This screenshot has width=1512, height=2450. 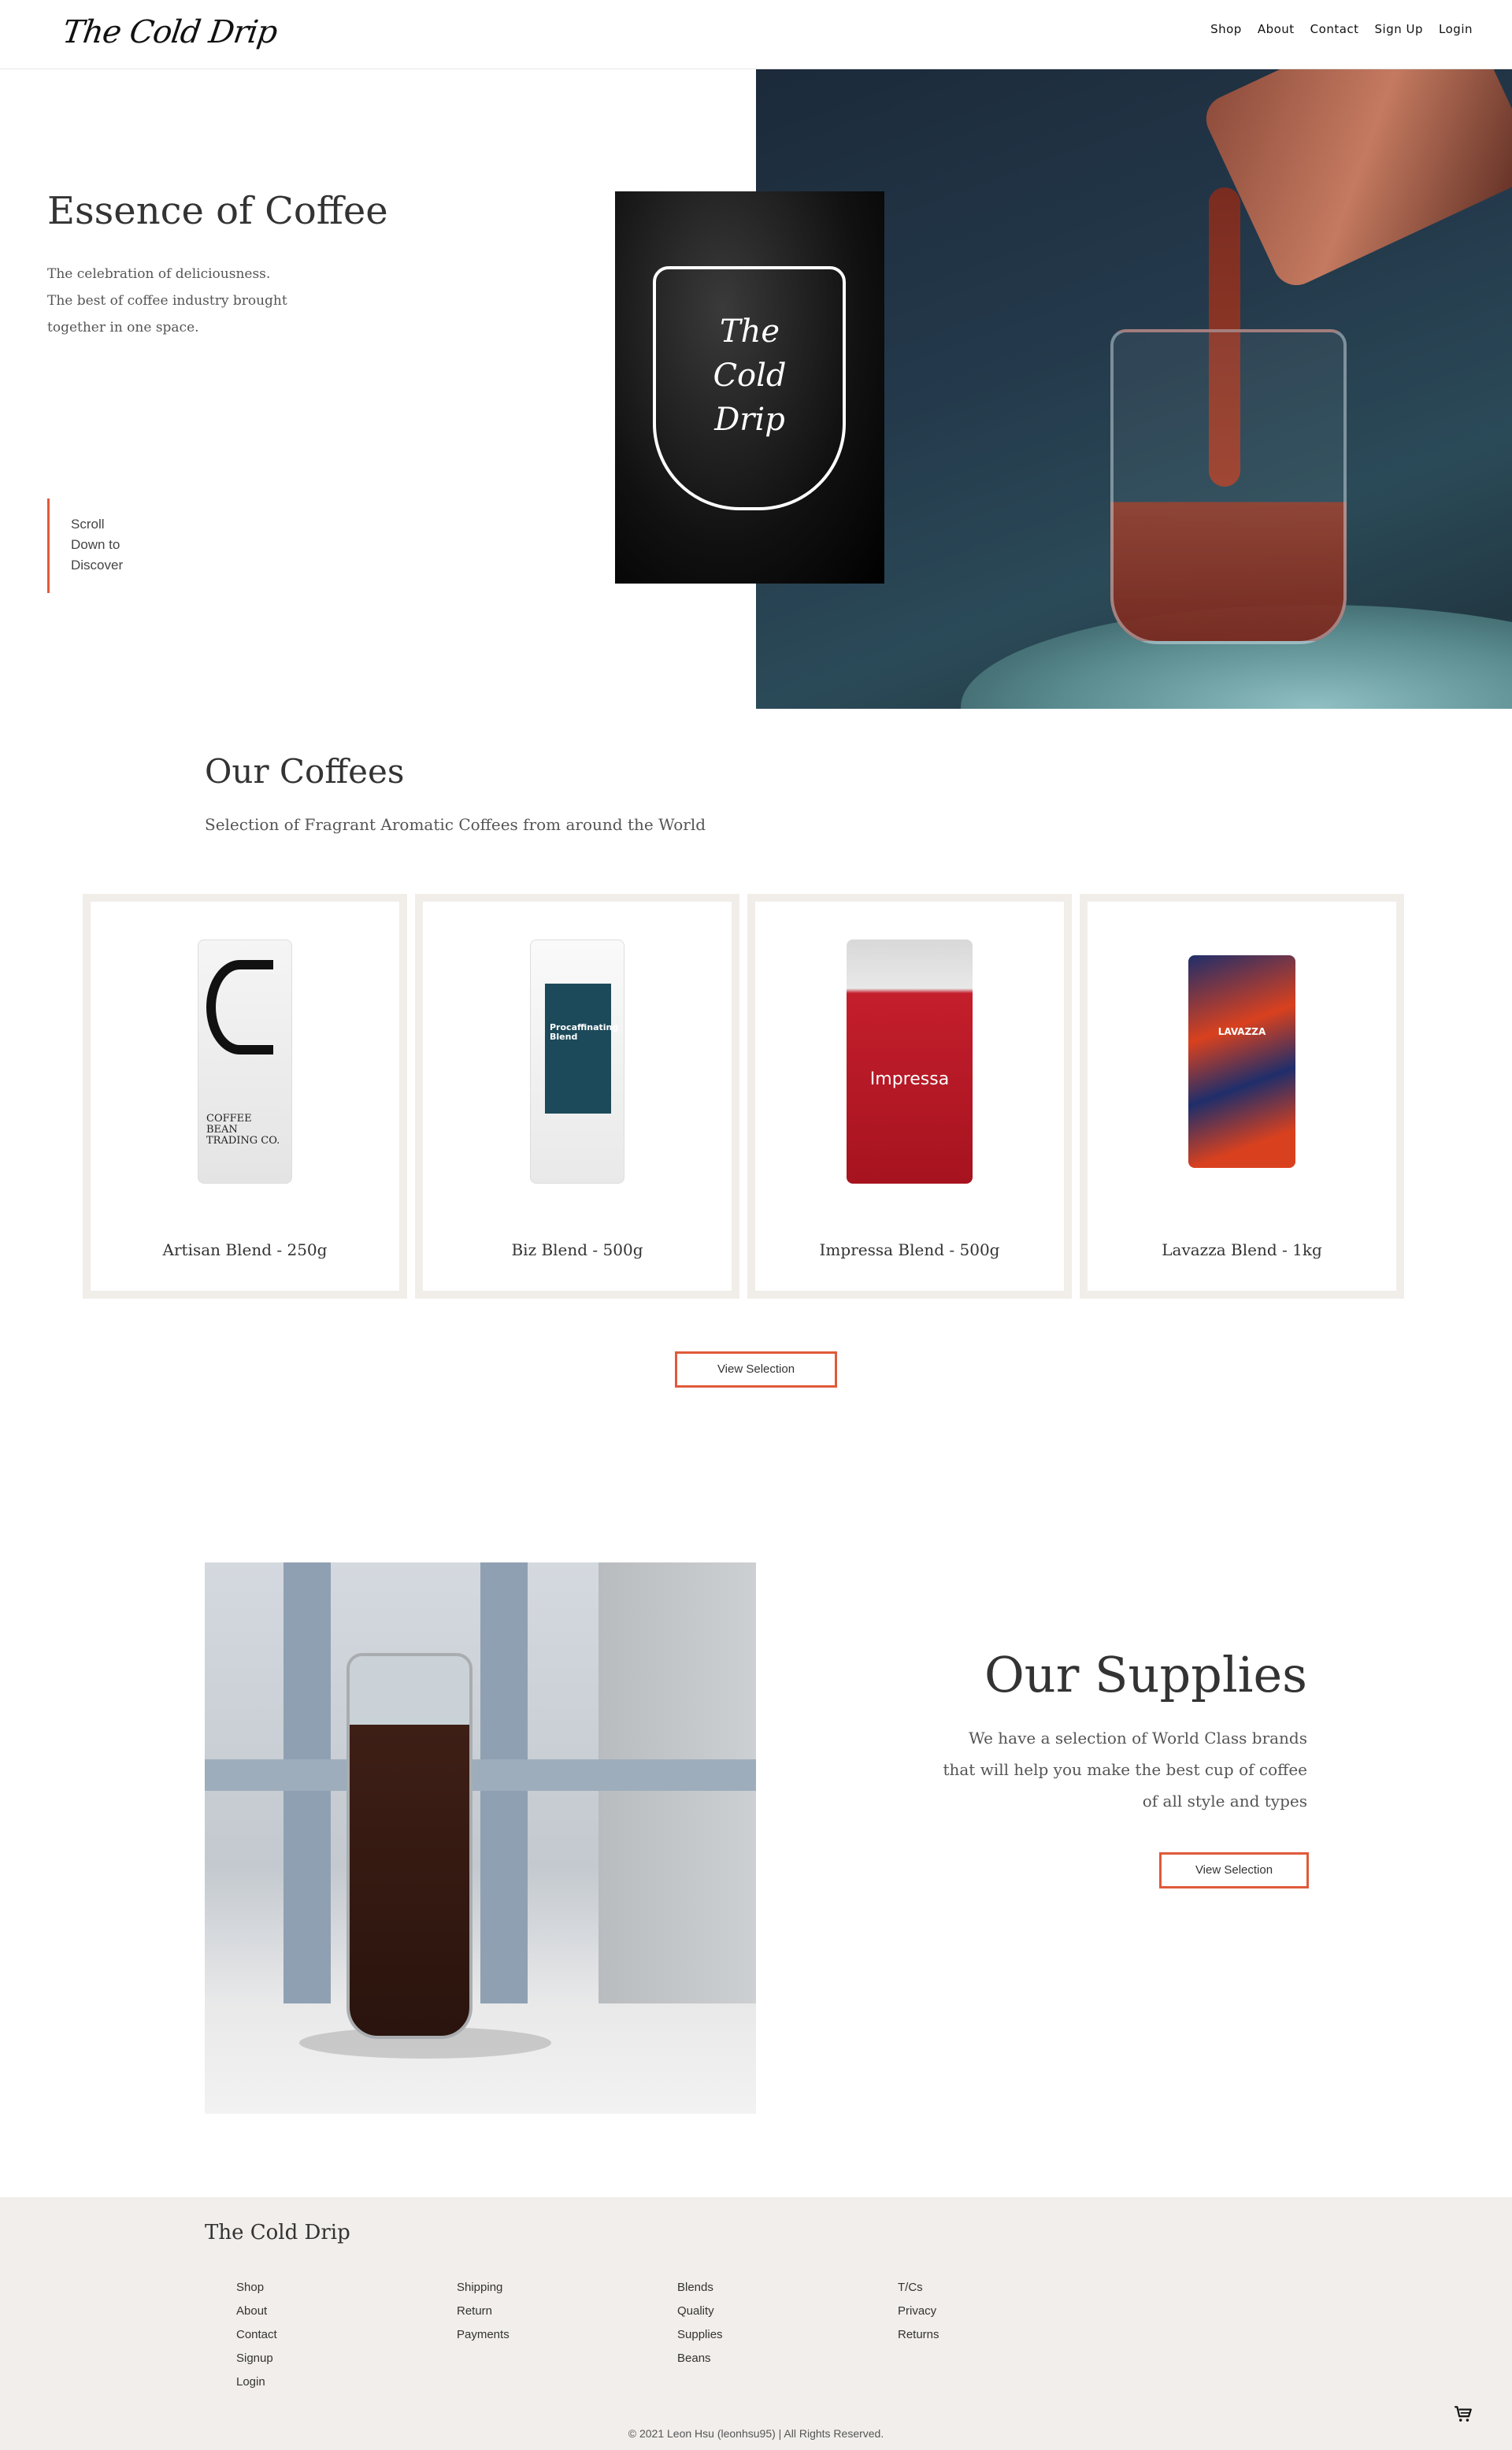 I want to click on bag-label: Procaffinating Blend, so click(x=584, y=1032).